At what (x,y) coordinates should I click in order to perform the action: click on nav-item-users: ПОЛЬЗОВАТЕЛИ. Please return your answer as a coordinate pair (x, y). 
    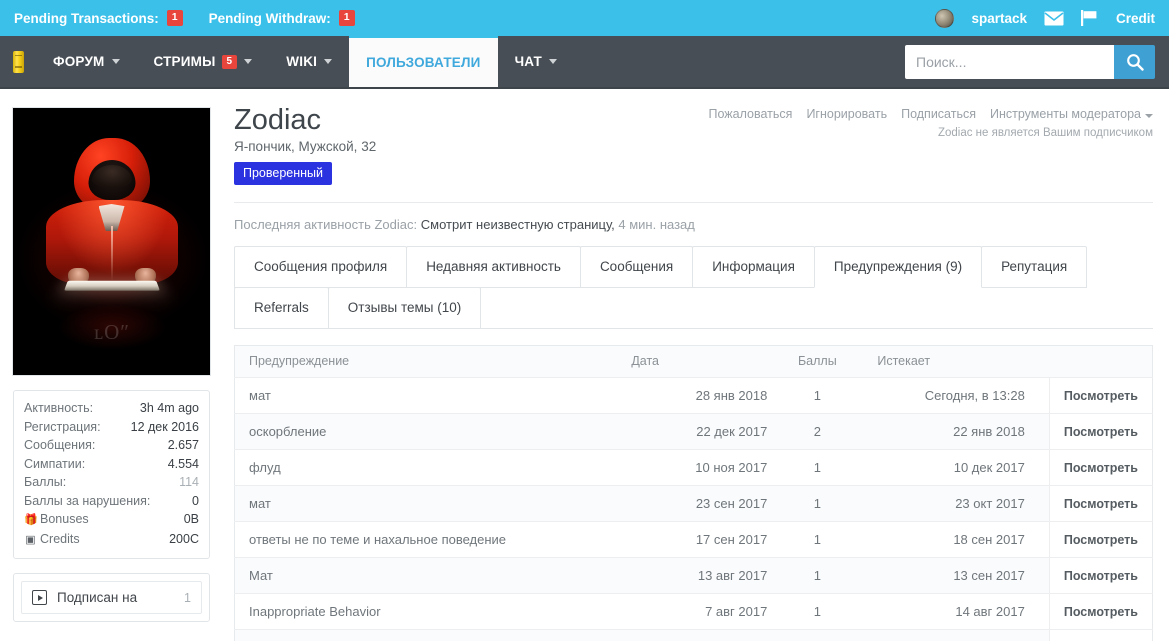
    Looking at the image, I should click on (423, 61).